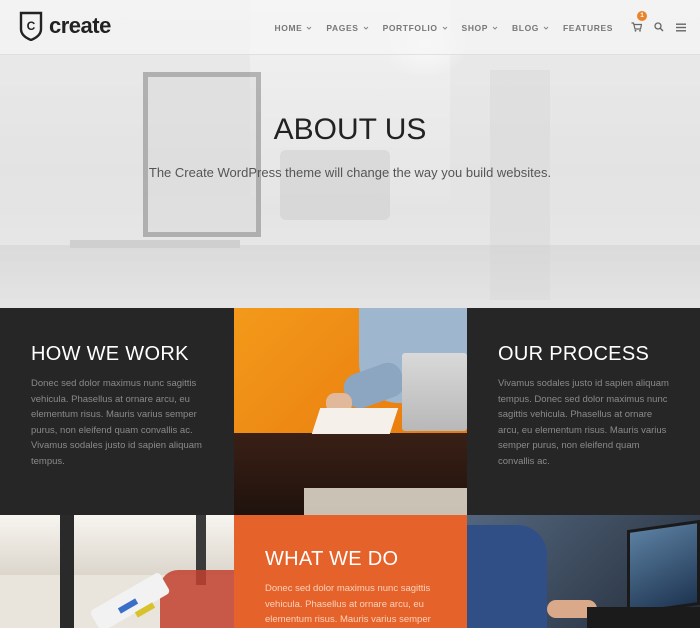  I want to click on nav-pages-label: PAGES, so click(342, 28).